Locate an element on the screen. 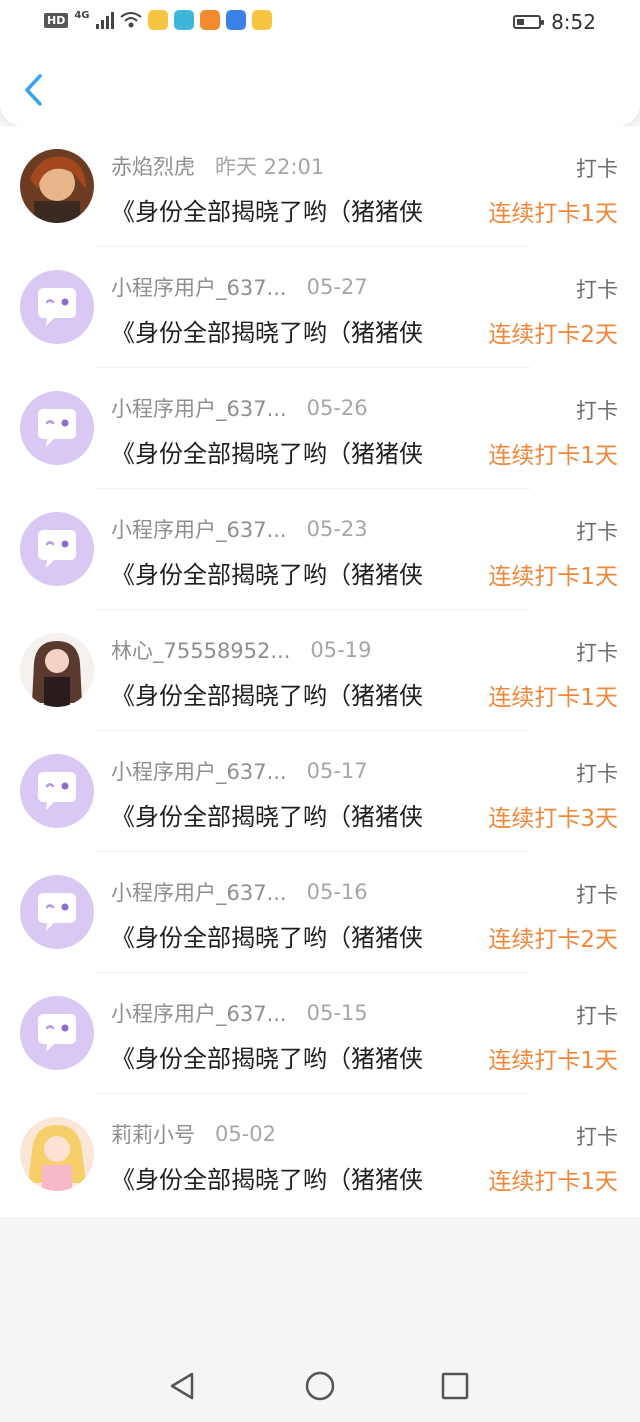 Image resolution: width=640 pixels, height=1422 pixels. home-circle-icon is located at coordinates (320, 1386).